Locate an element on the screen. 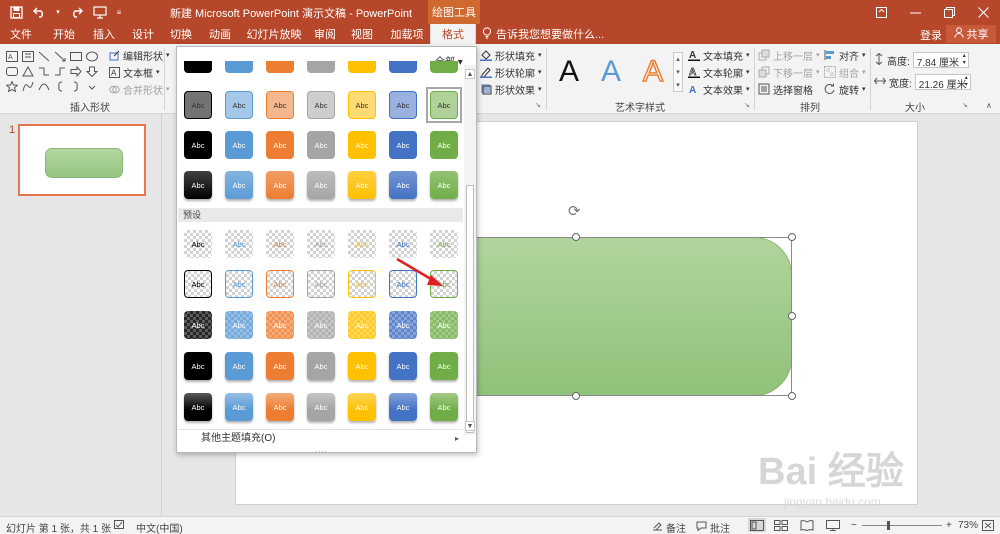  notes-button: 备注 is located at coordinates (669, 527).